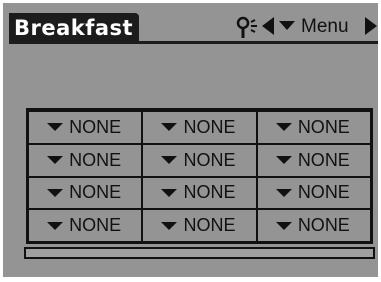 This screenshot has height=282, width=381. I want to click on menu-button: Menu, so click(314, 27).